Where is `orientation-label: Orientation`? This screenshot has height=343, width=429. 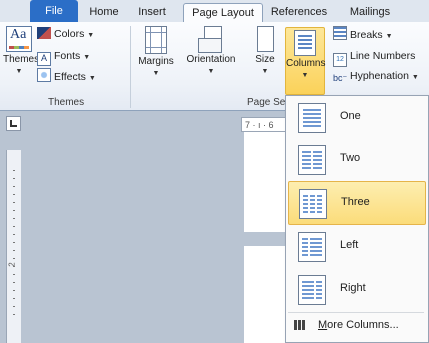 orientation-label: Orientation is located at coordinates (211, 59).